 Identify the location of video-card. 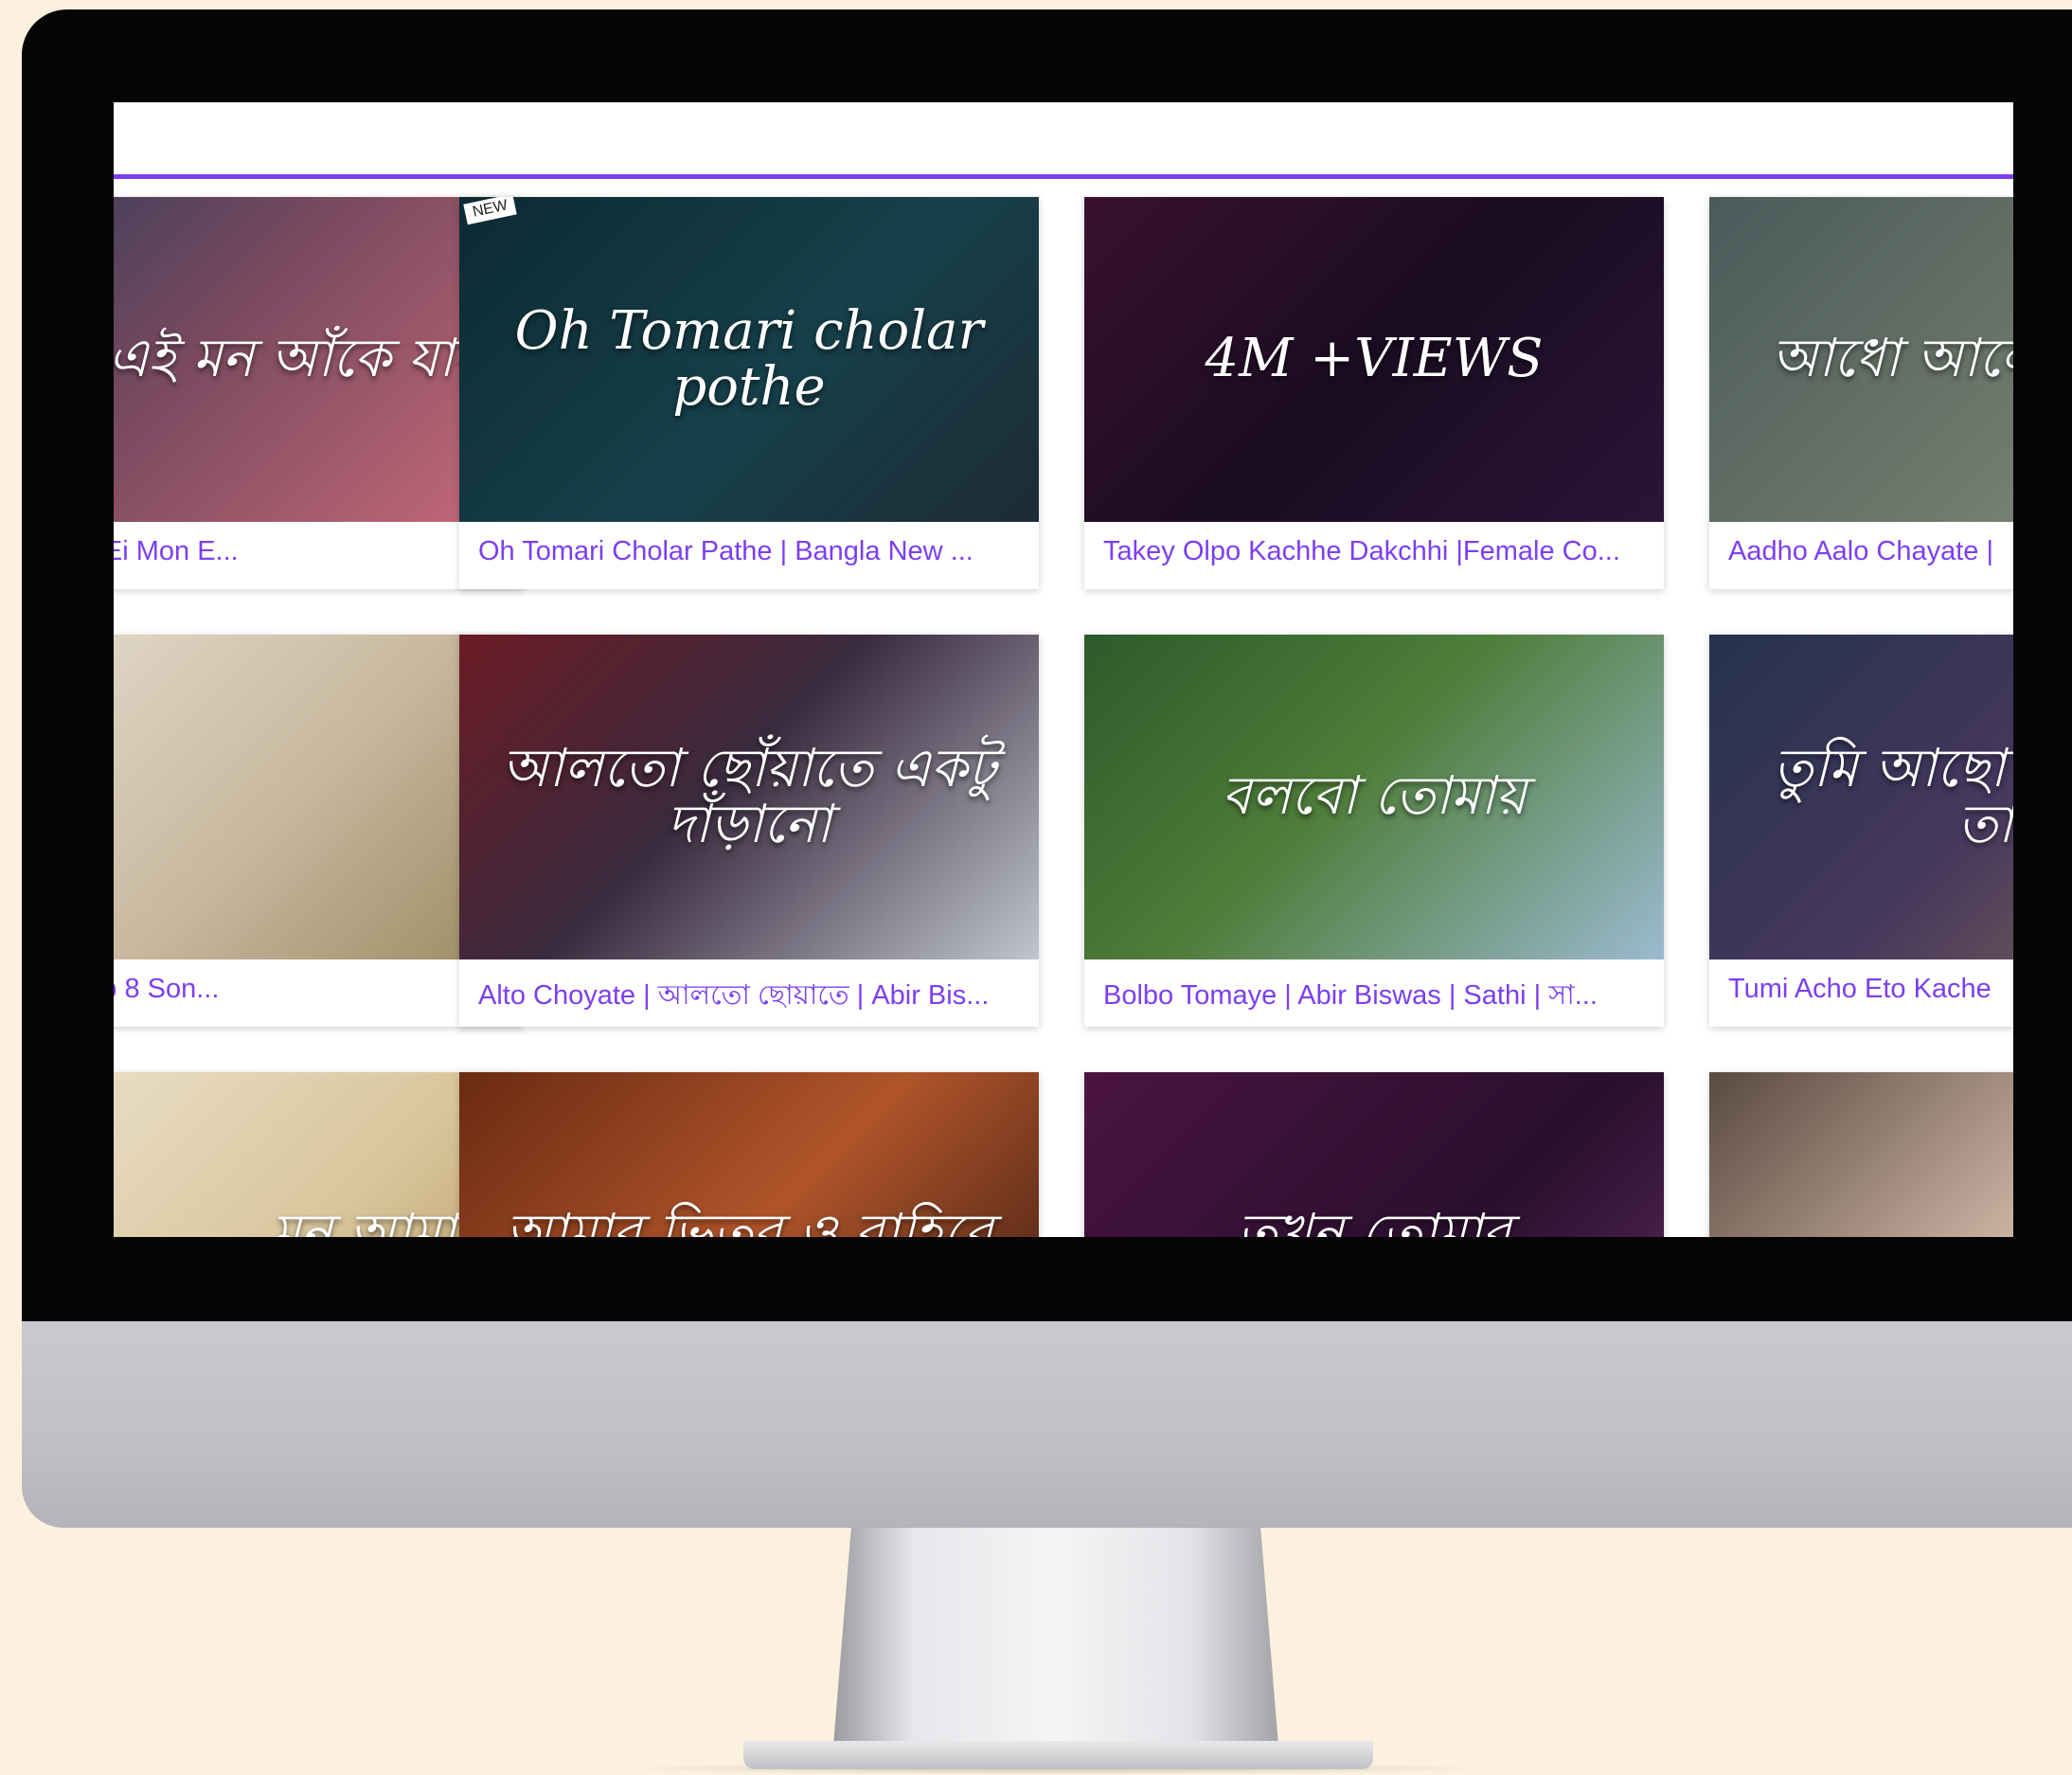
(1861, 1154).